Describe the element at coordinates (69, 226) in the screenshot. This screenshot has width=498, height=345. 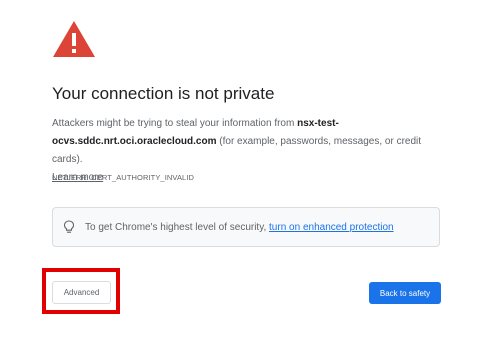
I see `lightbulb-icon` at that location.